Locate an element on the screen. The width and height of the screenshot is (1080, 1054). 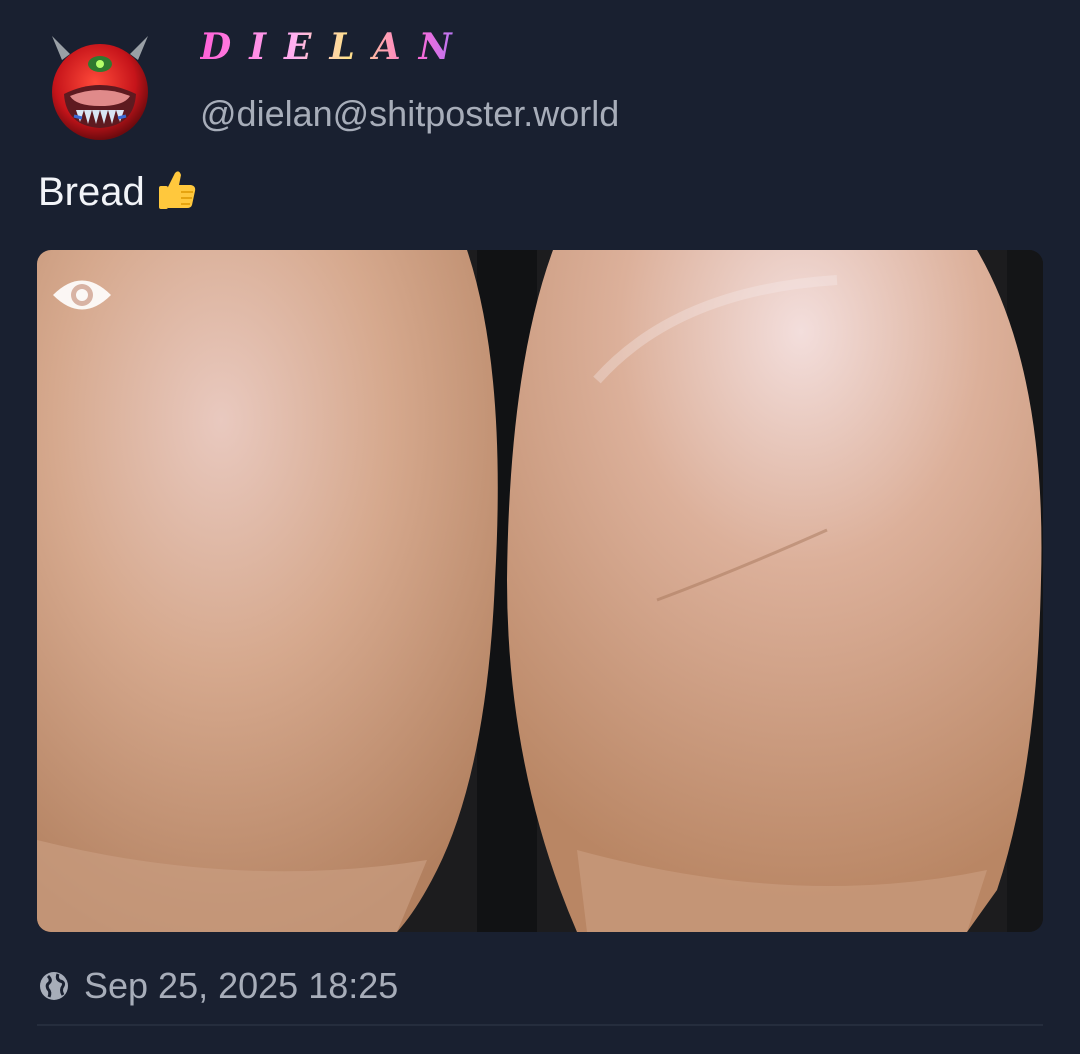
account-handle: @dielan@shitposter.world is located at coordinates (409, 114).